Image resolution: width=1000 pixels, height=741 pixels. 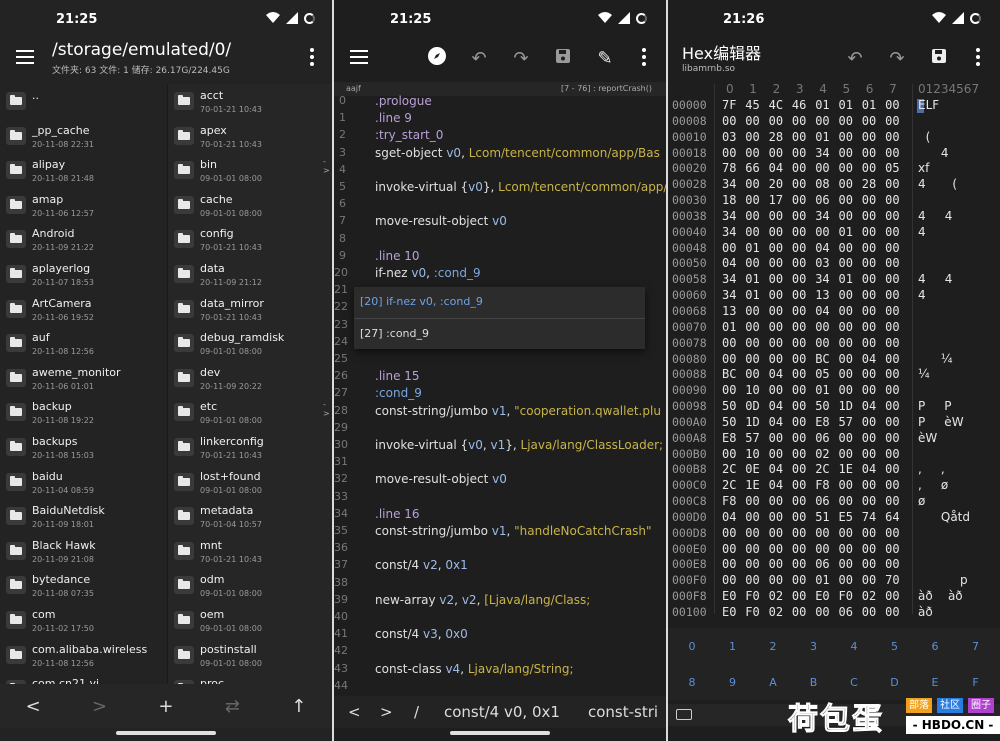 I want to click on hex-byte: BC, so click(x=729, y=374).